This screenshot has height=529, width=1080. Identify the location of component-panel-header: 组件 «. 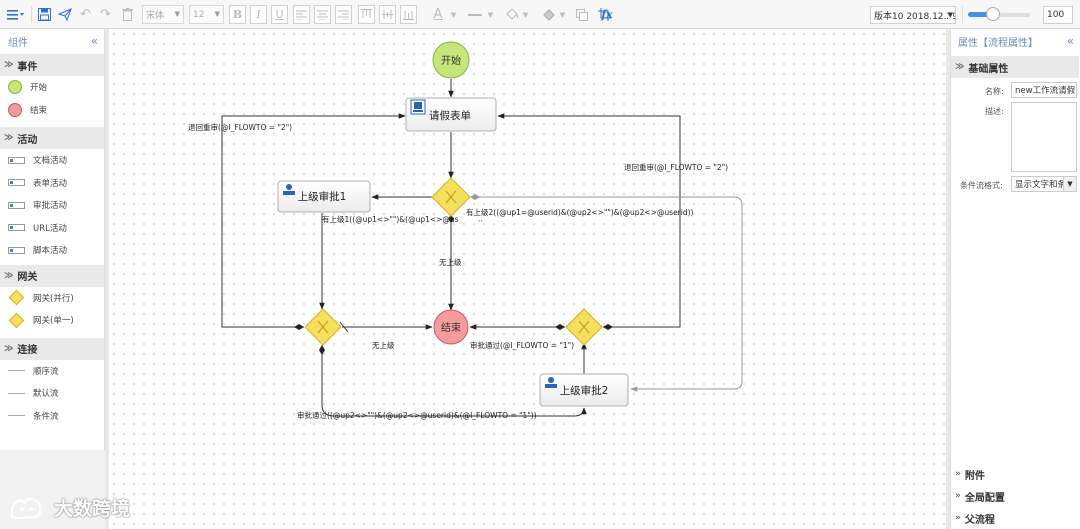
(52, 41).